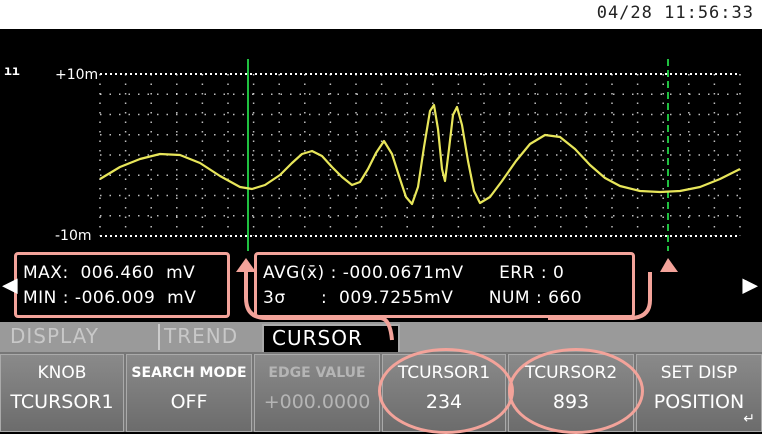 The width and height of the screenshot is (762, 434). Describe the element at coordinates (77, 75) in the screenshot. I see `y-top-label: +10m` at that location.